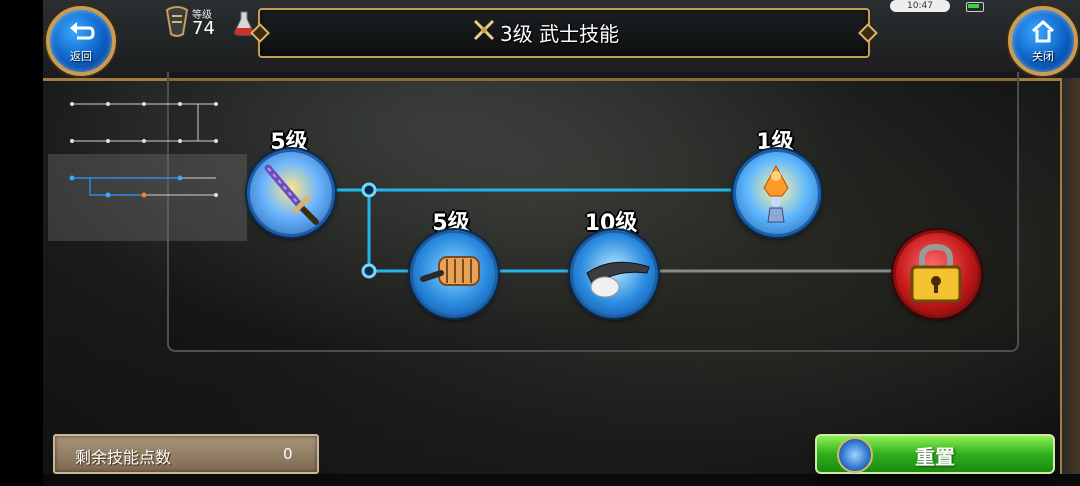  I want to click on fist-skill-node, so click(454, 274).